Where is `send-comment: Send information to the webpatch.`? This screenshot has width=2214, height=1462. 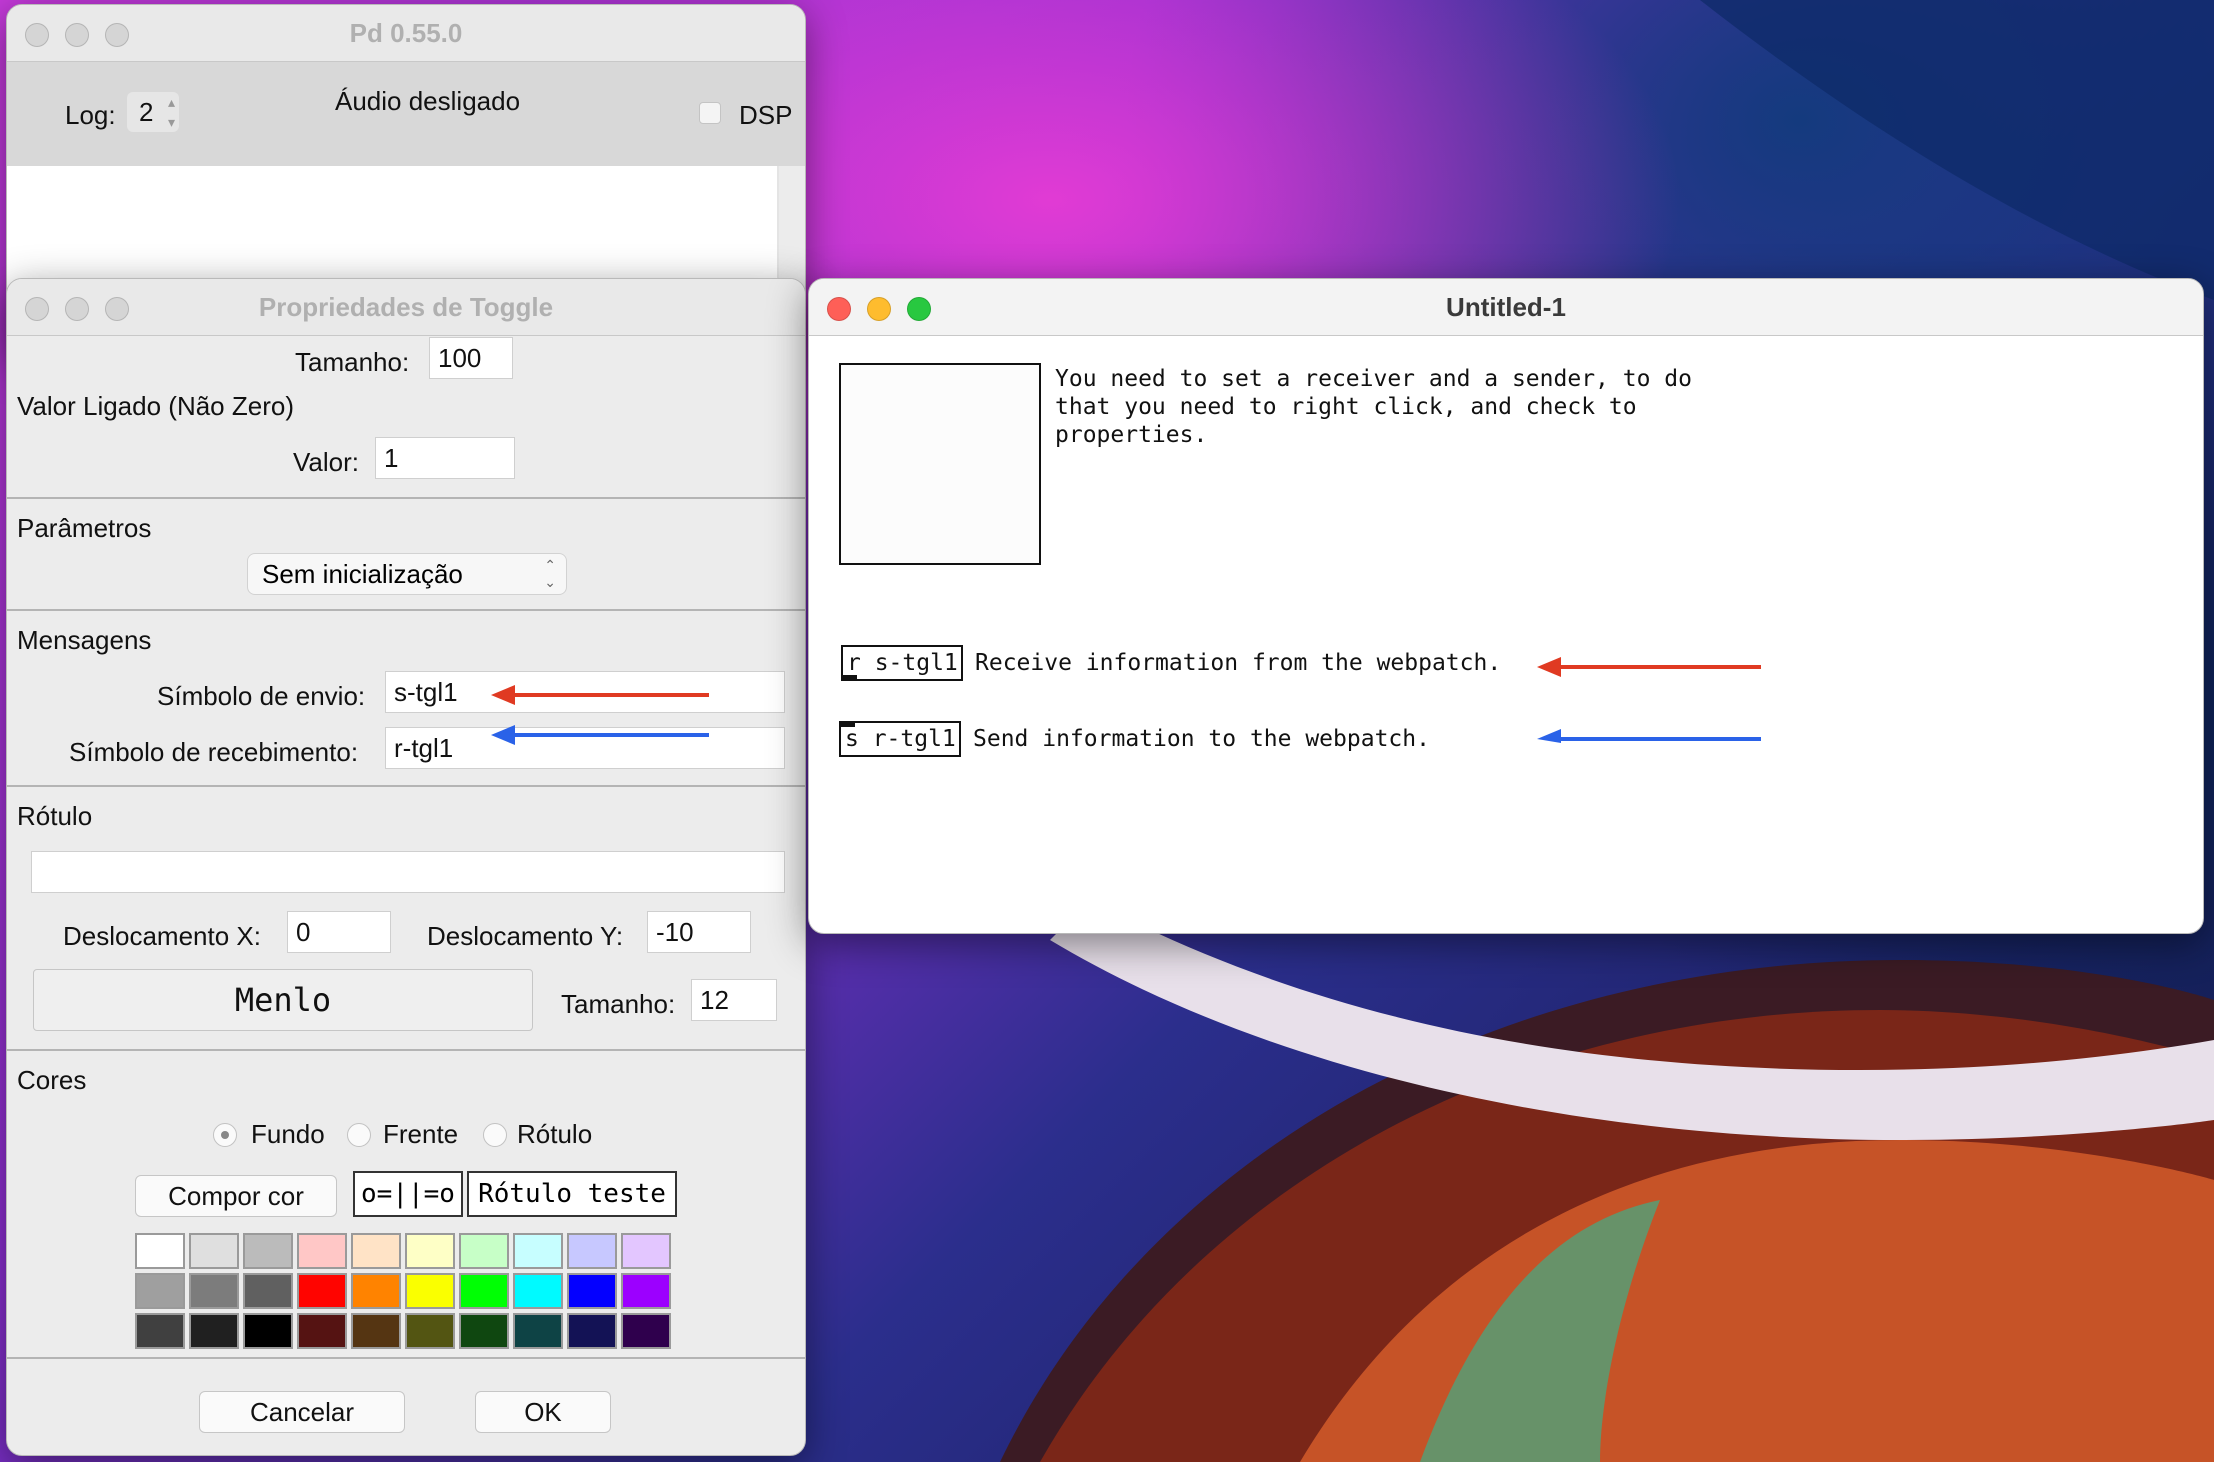 send-comment: Send information to the webpatch. is located at coordinates (1201, 739).